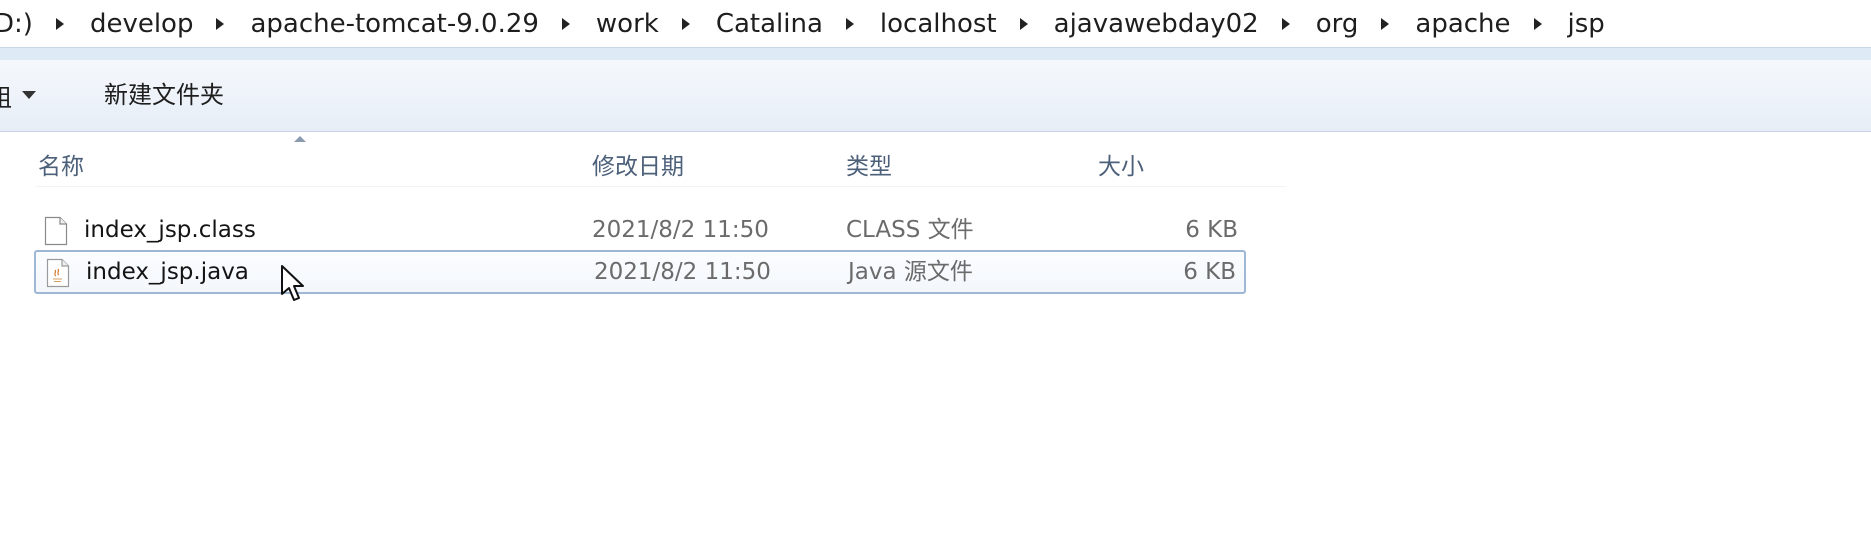 This screenshot has height=538, width=1871. I want to click on new-folder-button: 新建文件夹, so click(164, 95).